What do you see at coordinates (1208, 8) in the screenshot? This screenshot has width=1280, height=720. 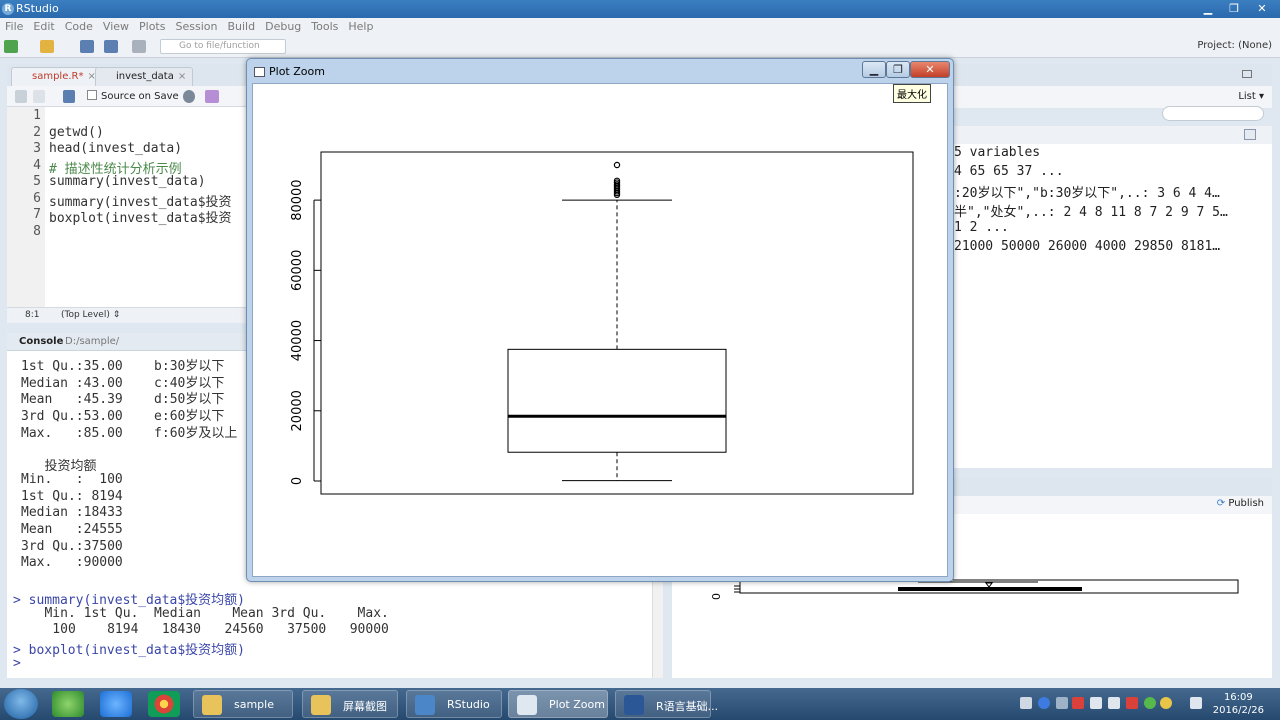 I see `minimize-button: ▁` at bounding box center [1208, 8].